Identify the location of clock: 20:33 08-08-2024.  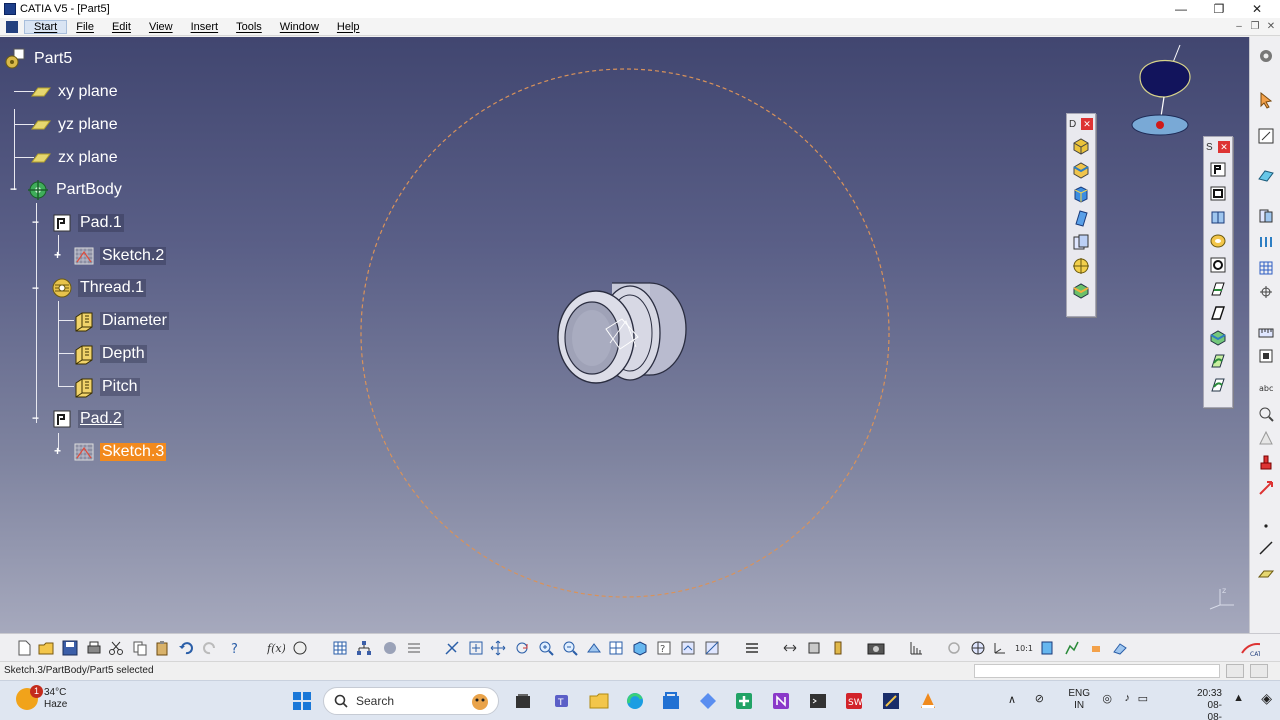
(1209, 704).